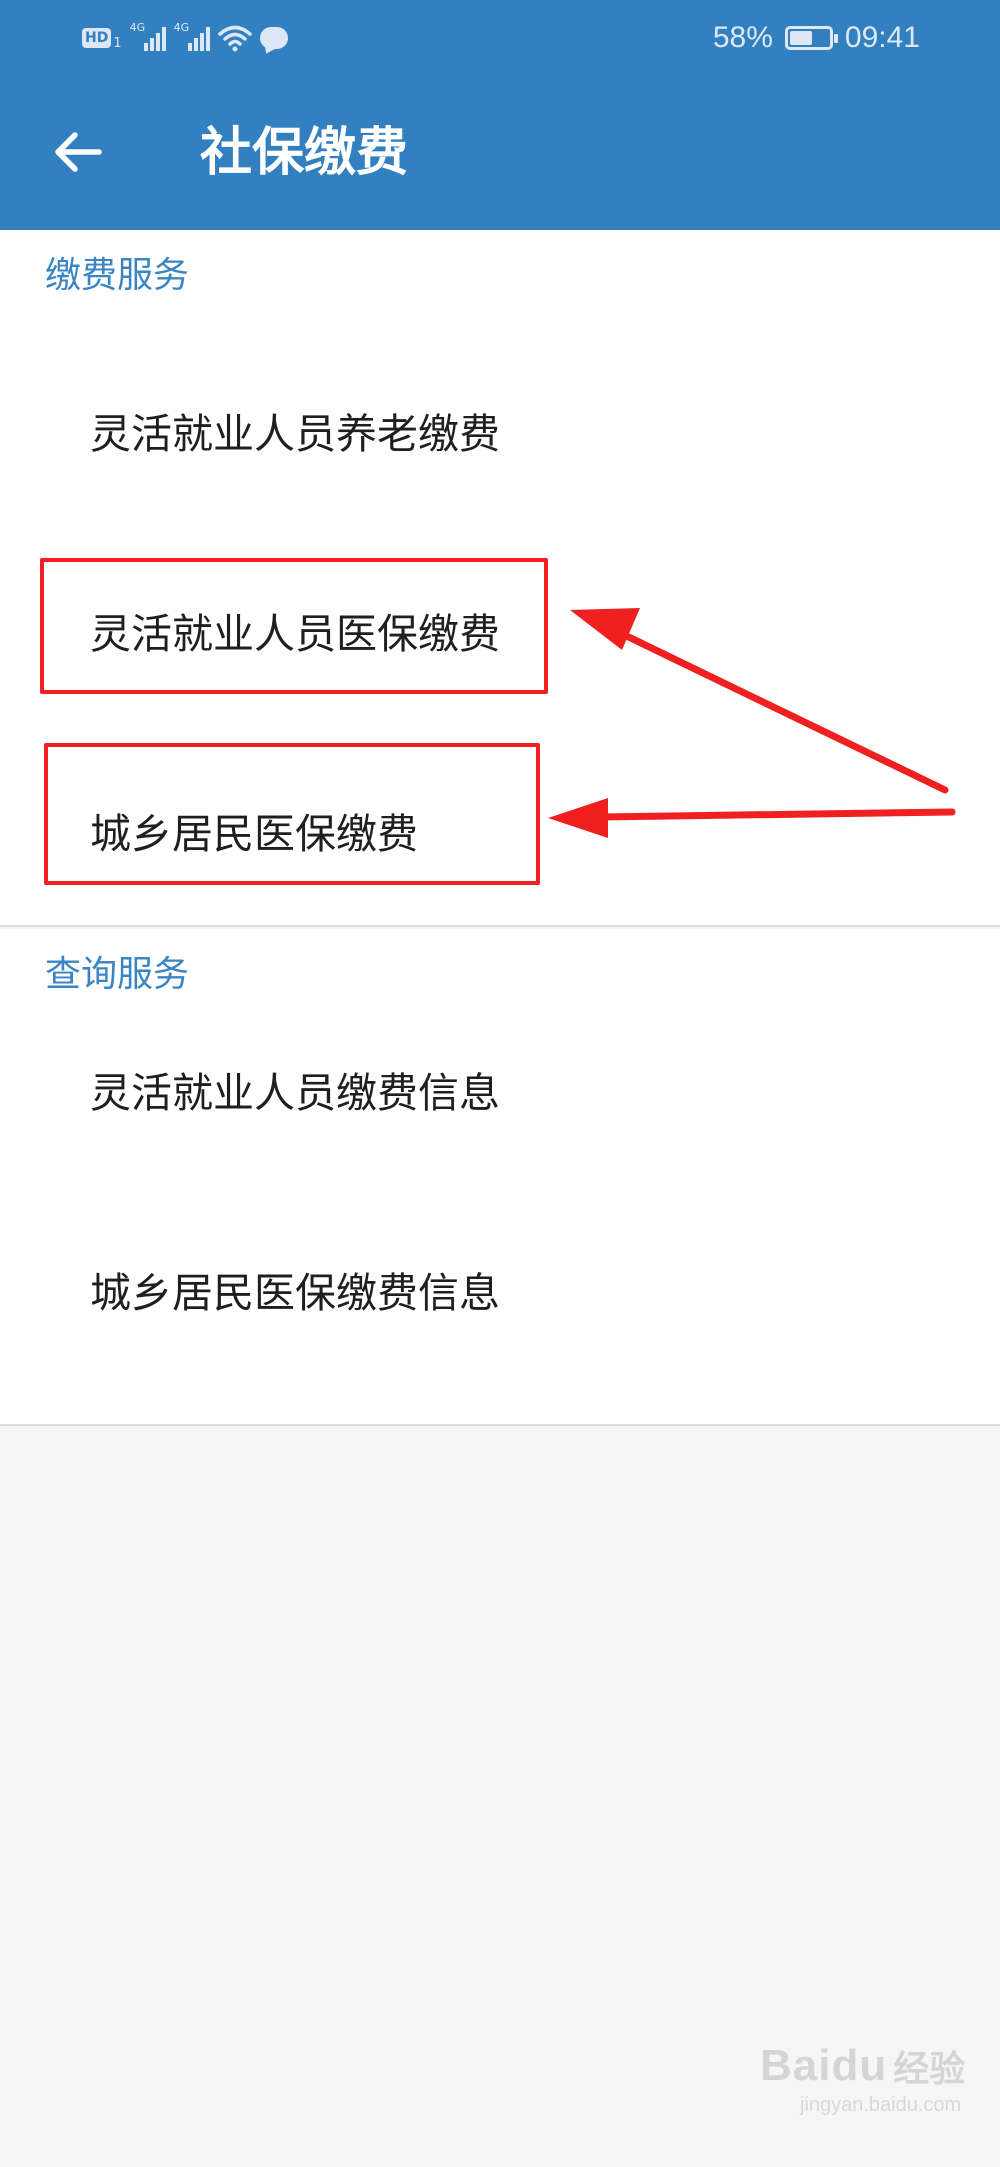 This screenshot has height=2167, width=1000. I want to click on status-bar-right: 58% 09:41, so click(816, 38).